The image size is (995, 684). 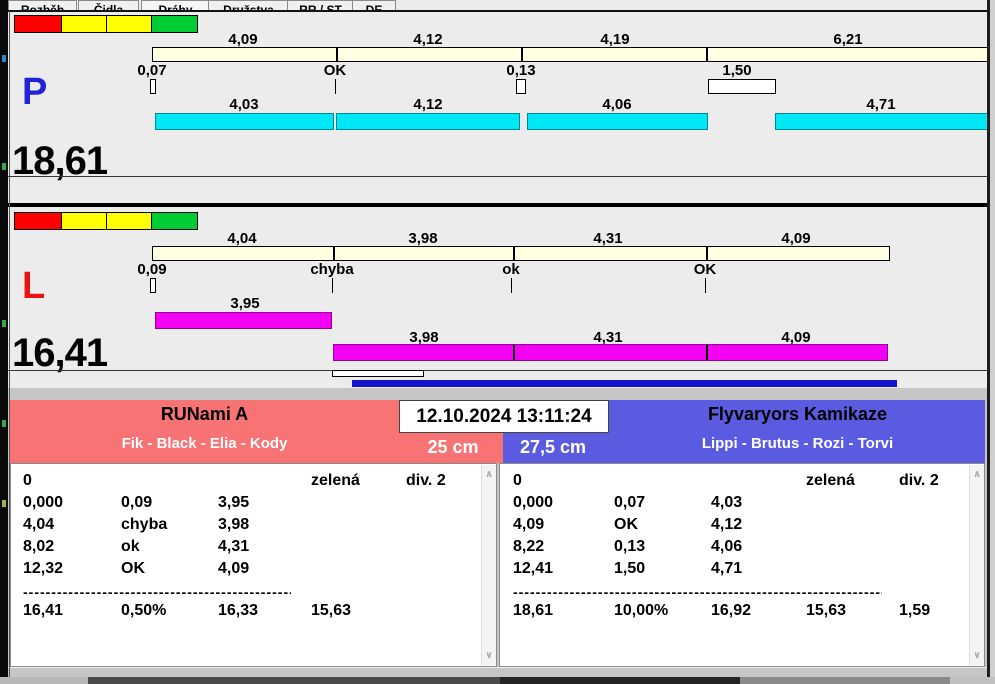 What do you see at coordinates (204, 443) in the screenshot?
I see `team-left-dogs: Fik - Black - Elia - Kody` at bounding box center [204, 443].